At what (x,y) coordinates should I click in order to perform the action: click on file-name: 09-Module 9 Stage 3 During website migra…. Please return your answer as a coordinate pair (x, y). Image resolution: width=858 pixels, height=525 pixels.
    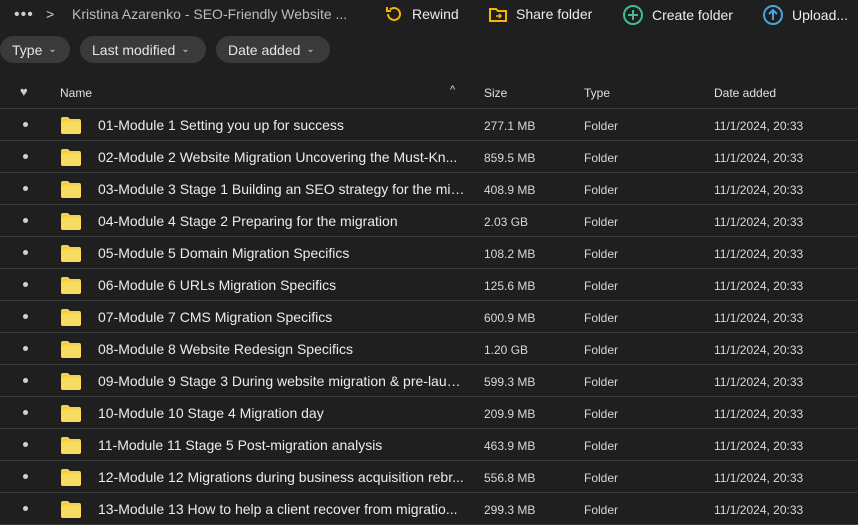
    Looking at the image, I should click on (282, 381).